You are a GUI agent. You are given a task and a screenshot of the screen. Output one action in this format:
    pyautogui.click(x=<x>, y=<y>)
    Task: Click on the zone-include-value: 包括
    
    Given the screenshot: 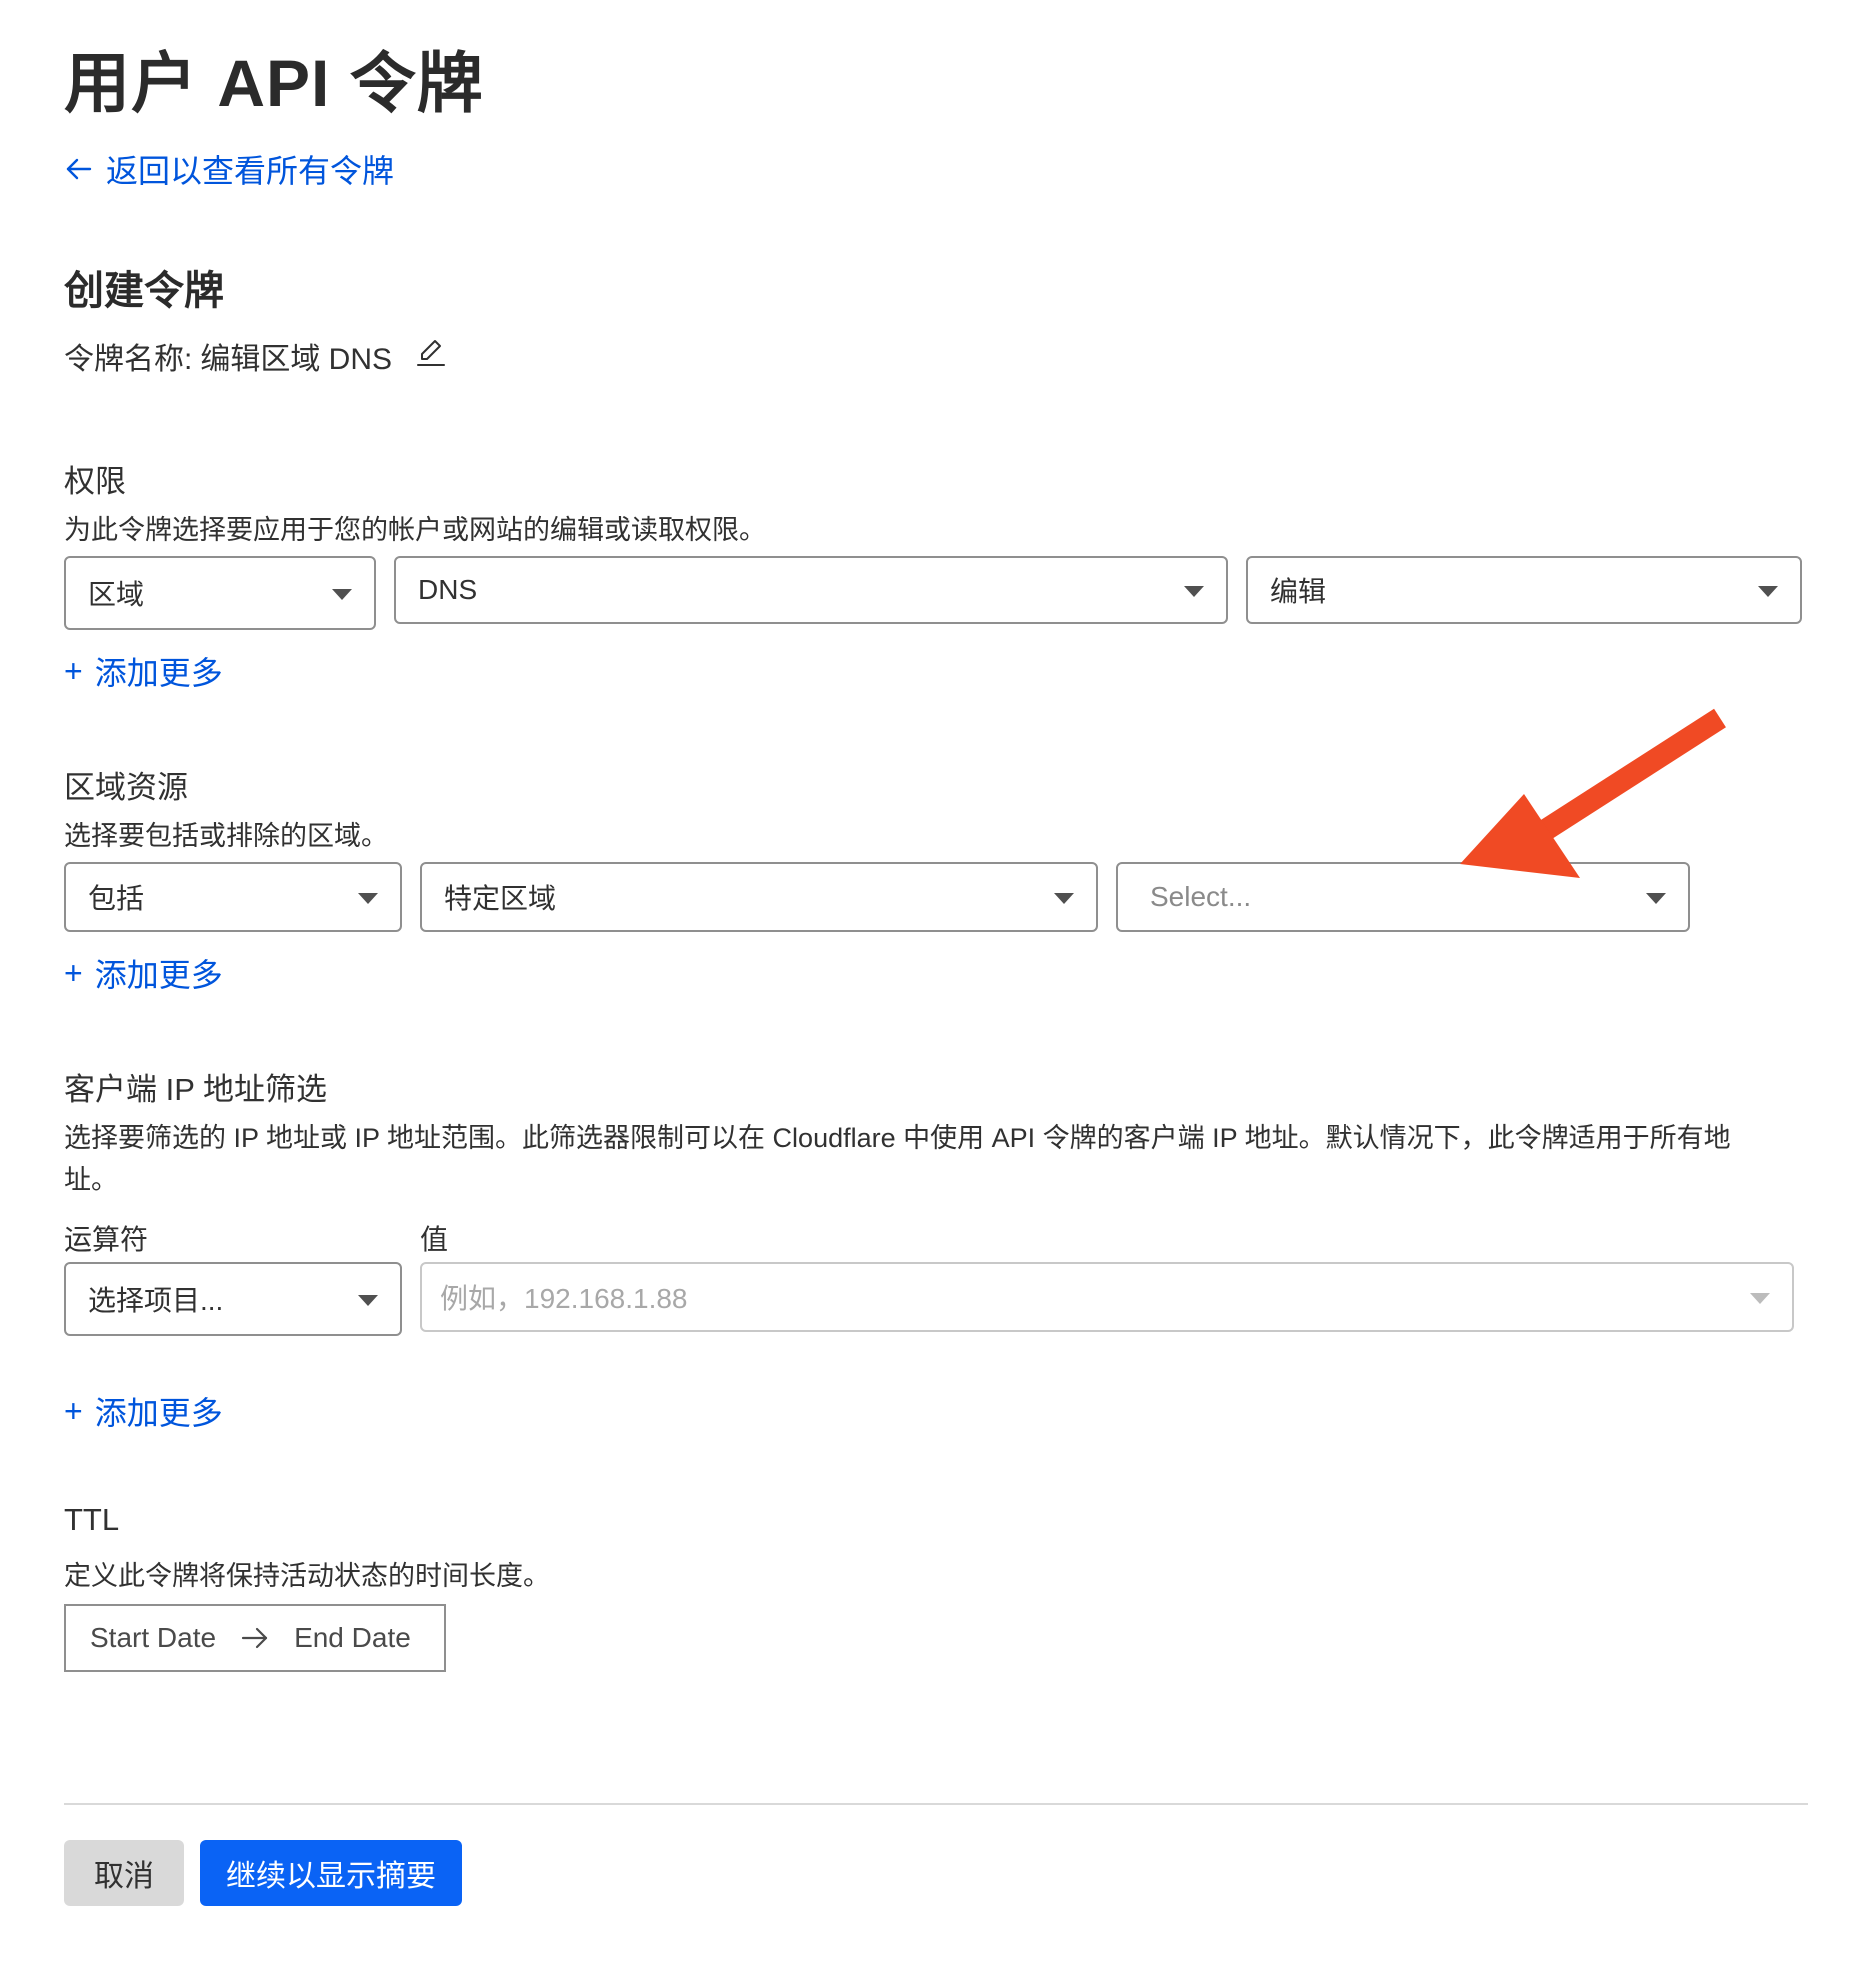 What is the action you would take?
    pyautogui.click(x=116, y=898)
    